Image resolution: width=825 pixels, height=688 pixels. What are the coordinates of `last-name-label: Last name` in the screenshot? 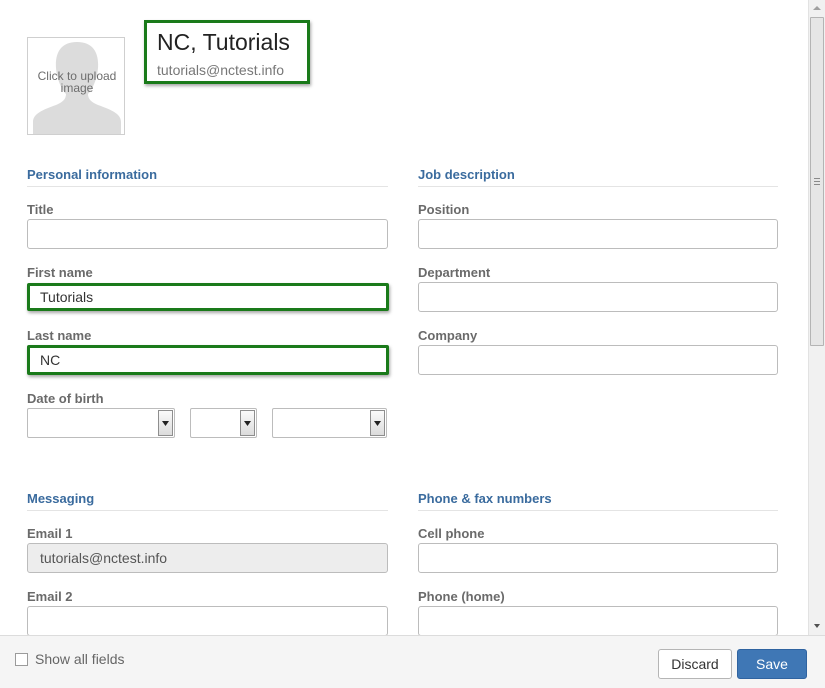 It's located at (59, 335).